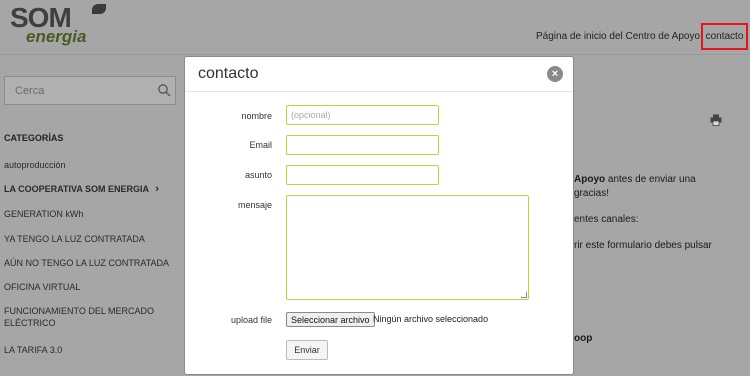 This screenshot has height=376, width=750. Describe the element at coordinates (362, 145) in the screenshot. I see `email-field` at that location.